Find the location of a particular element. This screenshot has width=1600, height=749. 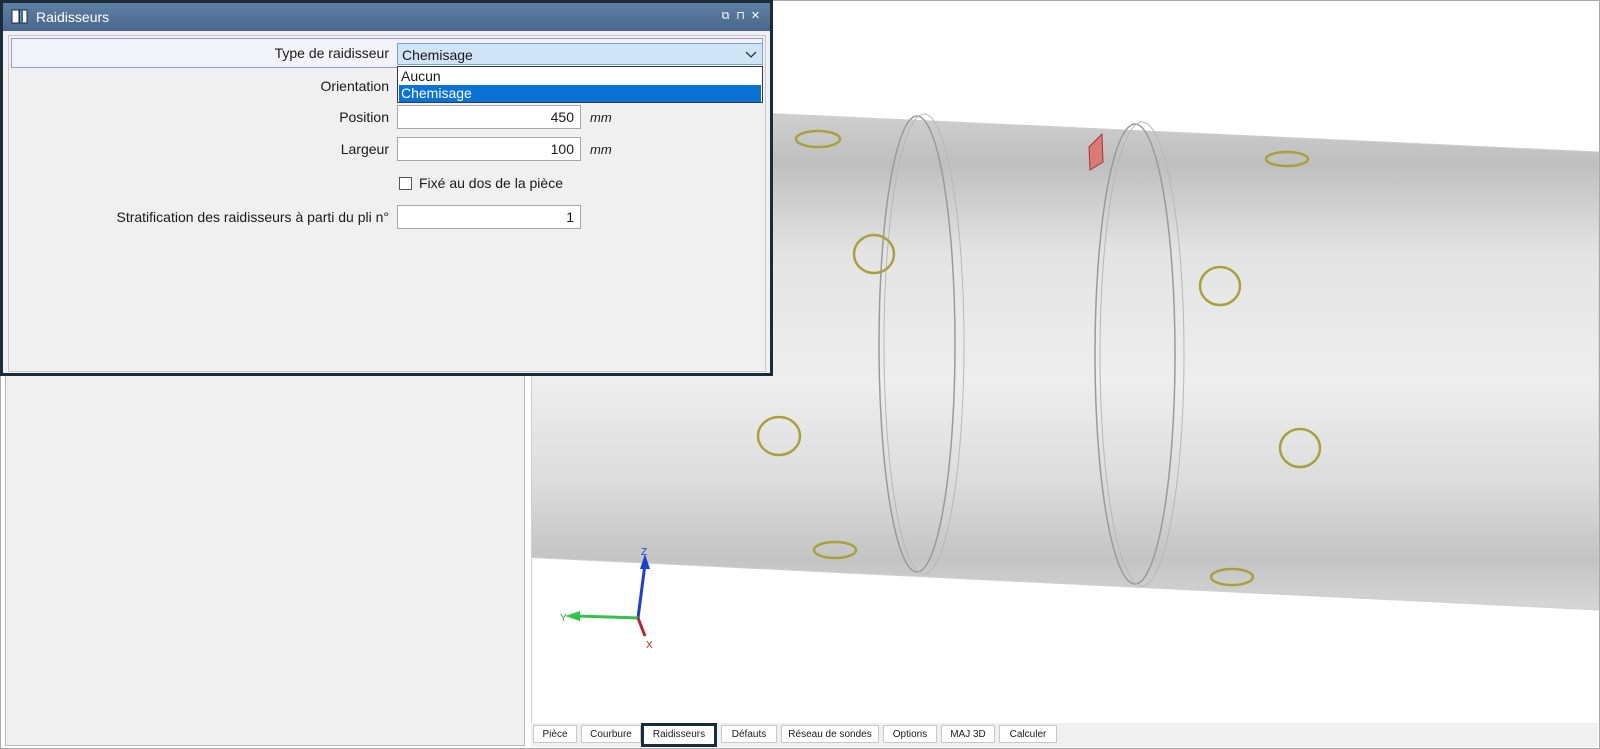

dialog-title-bar: Raidisseurs ⧉ ⊓ ✕ is located at coordinates (386, 17).